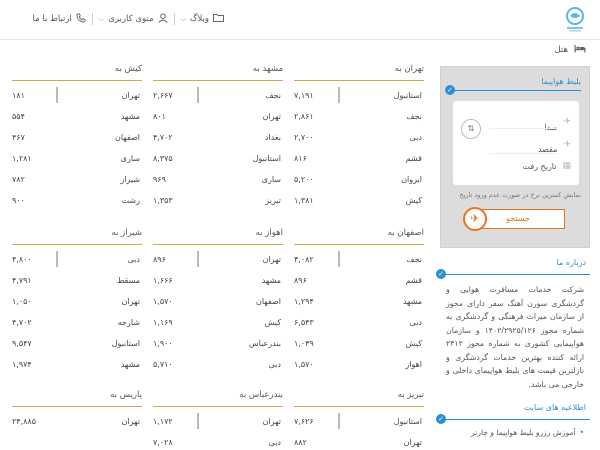 Image resolution: width=600 pixels, height=450 pixels. I want to click on route-city: شیراز, so click(130, 179).